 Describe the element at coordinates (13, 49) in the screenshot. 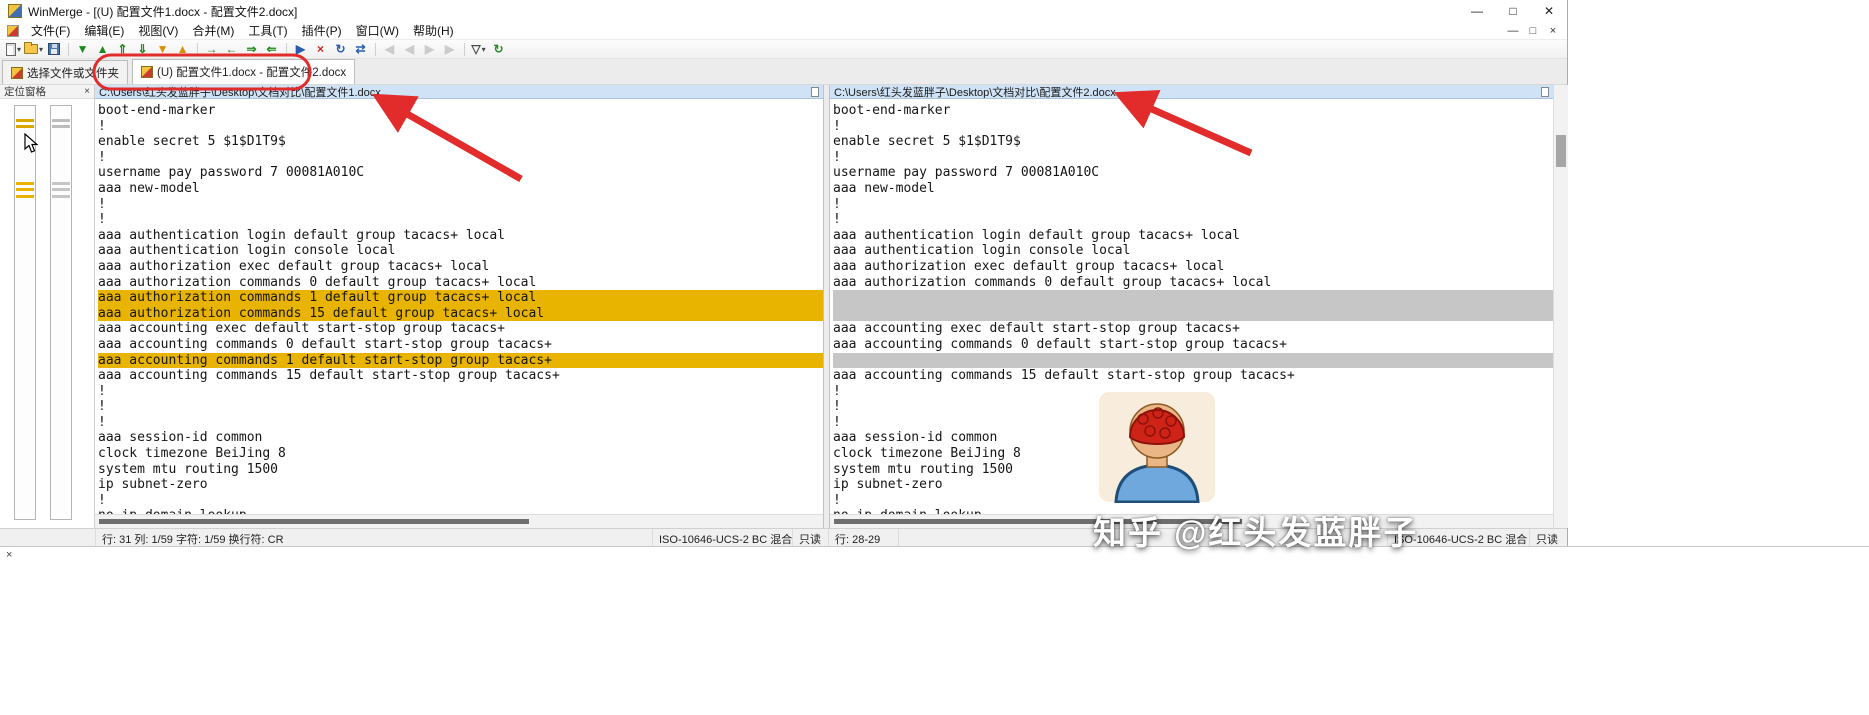

I see `new-document-button: ▾` at that location.